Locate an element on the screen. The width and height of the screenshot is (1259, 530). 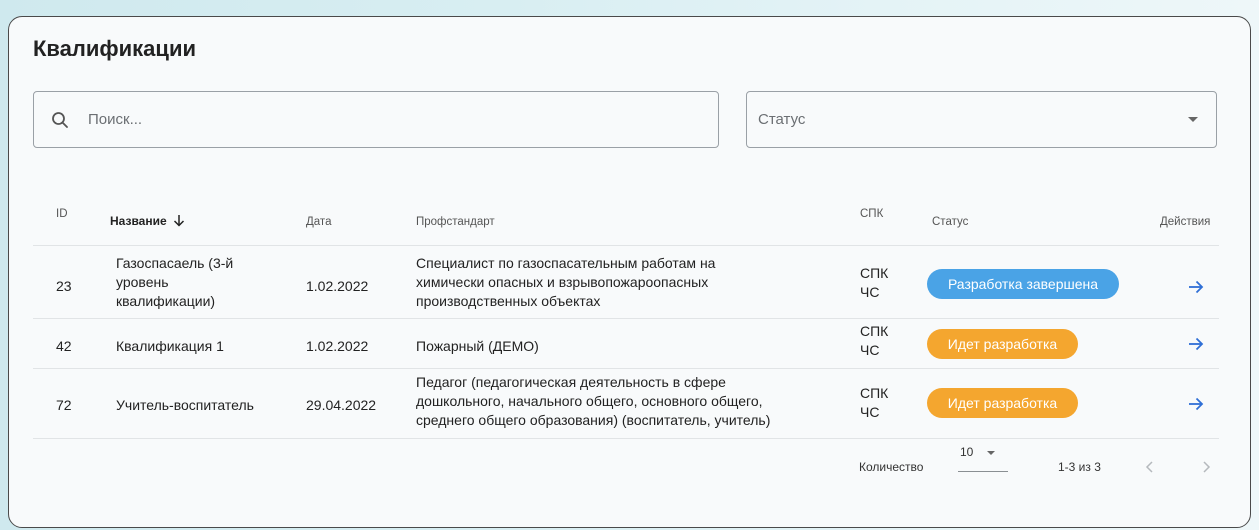
column-header-id: ID is located at coordinates (62, 214).